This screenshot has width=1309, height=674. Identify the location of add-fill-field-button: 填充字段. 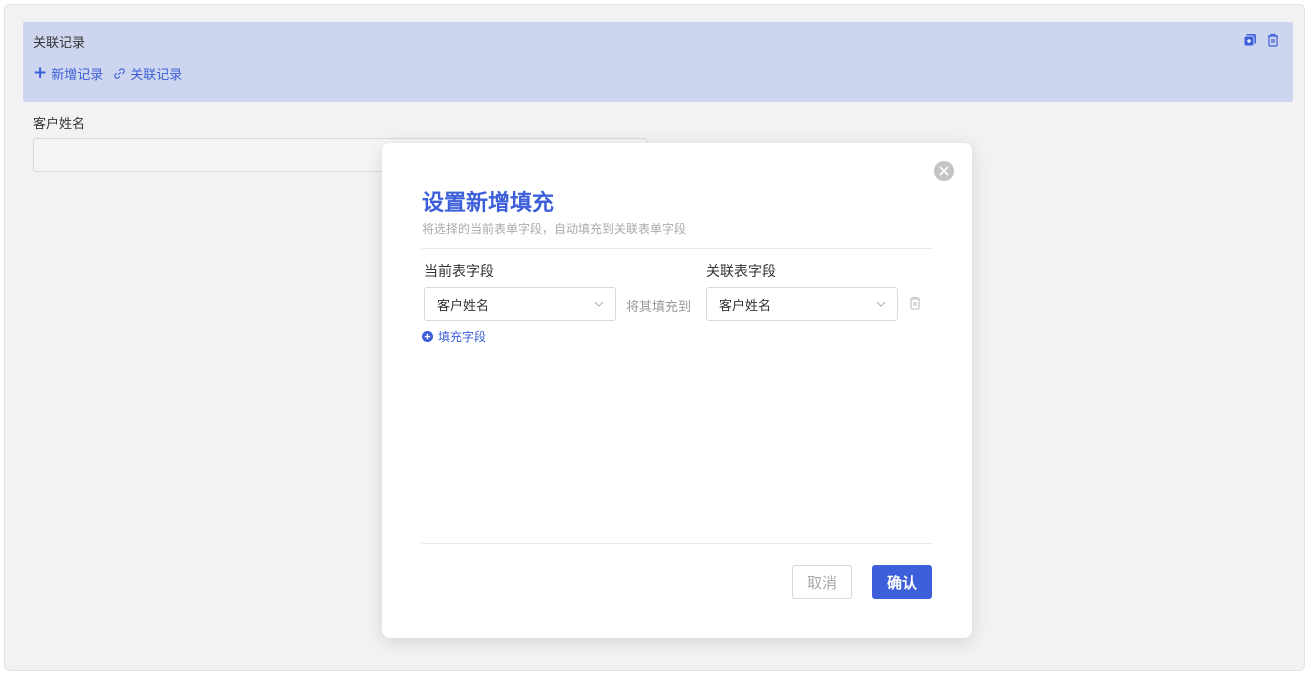
(454, 336).